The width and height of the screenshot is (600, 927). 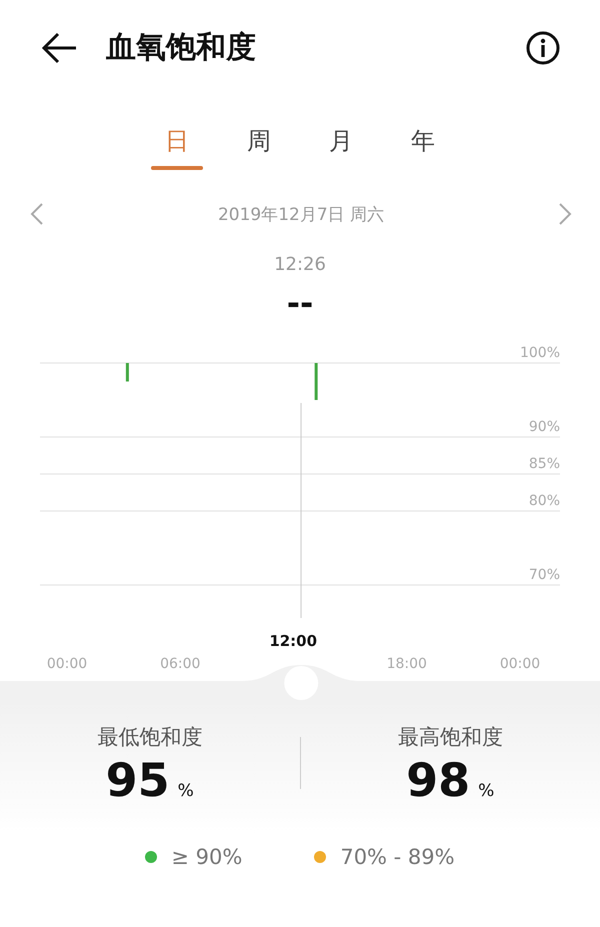 What do you see at coordinates (138, 780) in the screenshot?
I see `stat-value: 95` at bounding box center [138, 780].